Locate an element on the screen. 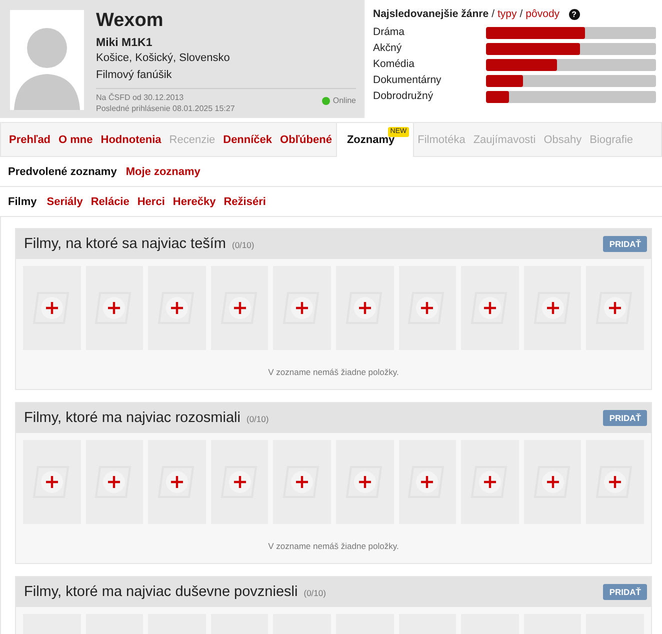  location-text: Košice, Košický, Slovensko is located at coordinates (163, 58).